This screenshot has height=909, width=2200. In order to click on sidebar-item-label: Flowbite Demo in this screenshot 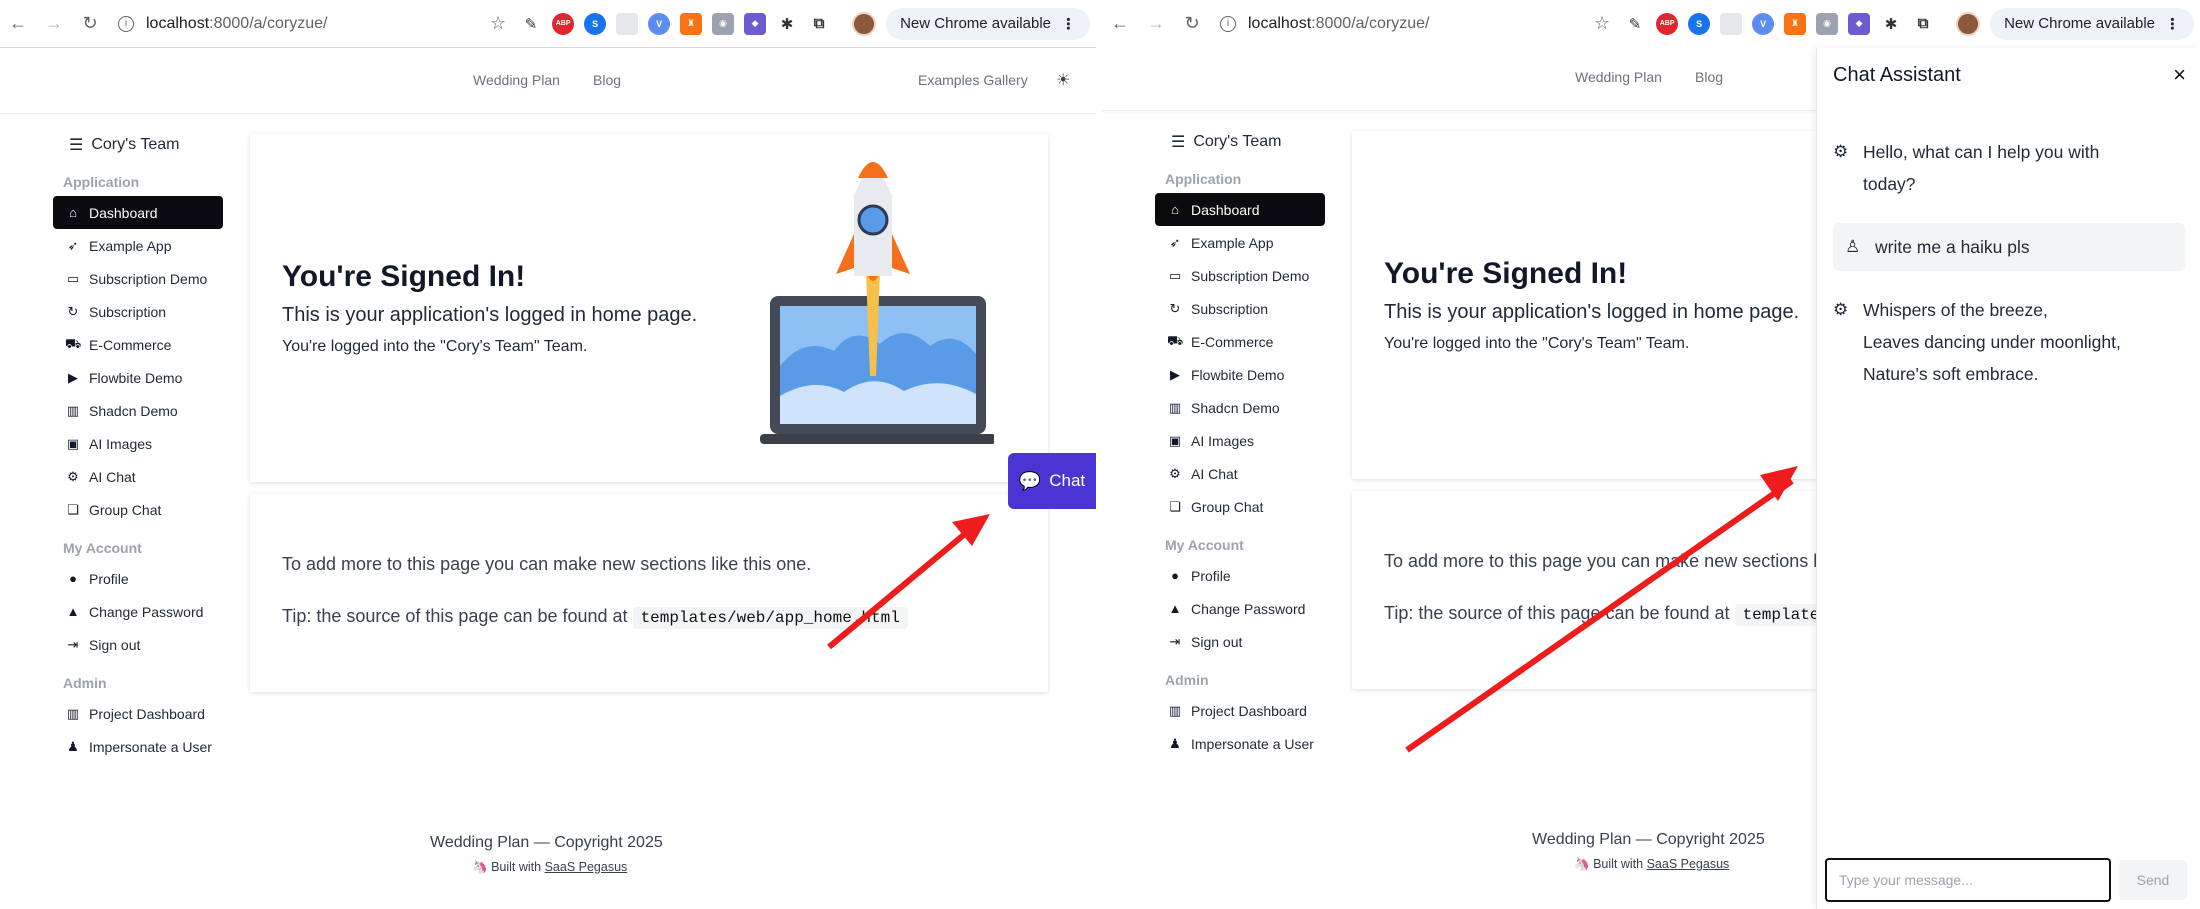, I will do `click(136, 377)`.